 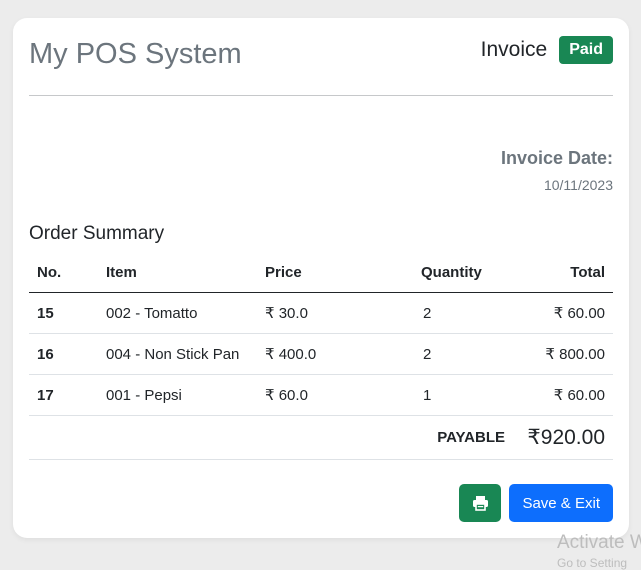 I want to click on order-summary-title: Order Summary, so click(x=97, y=233).